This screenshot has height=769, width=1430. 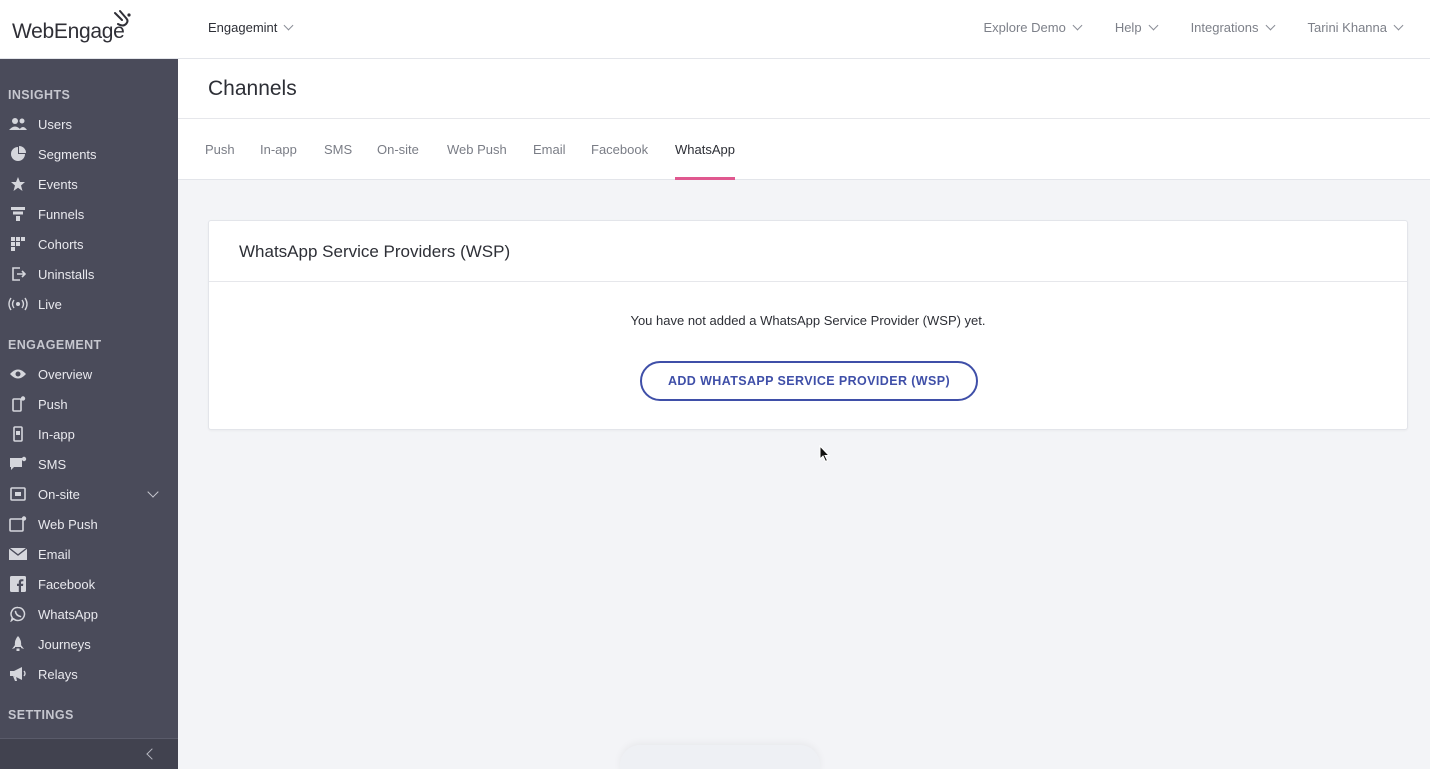 I want to click on sidebar-item-users: Users, so click(x=89, y=124).